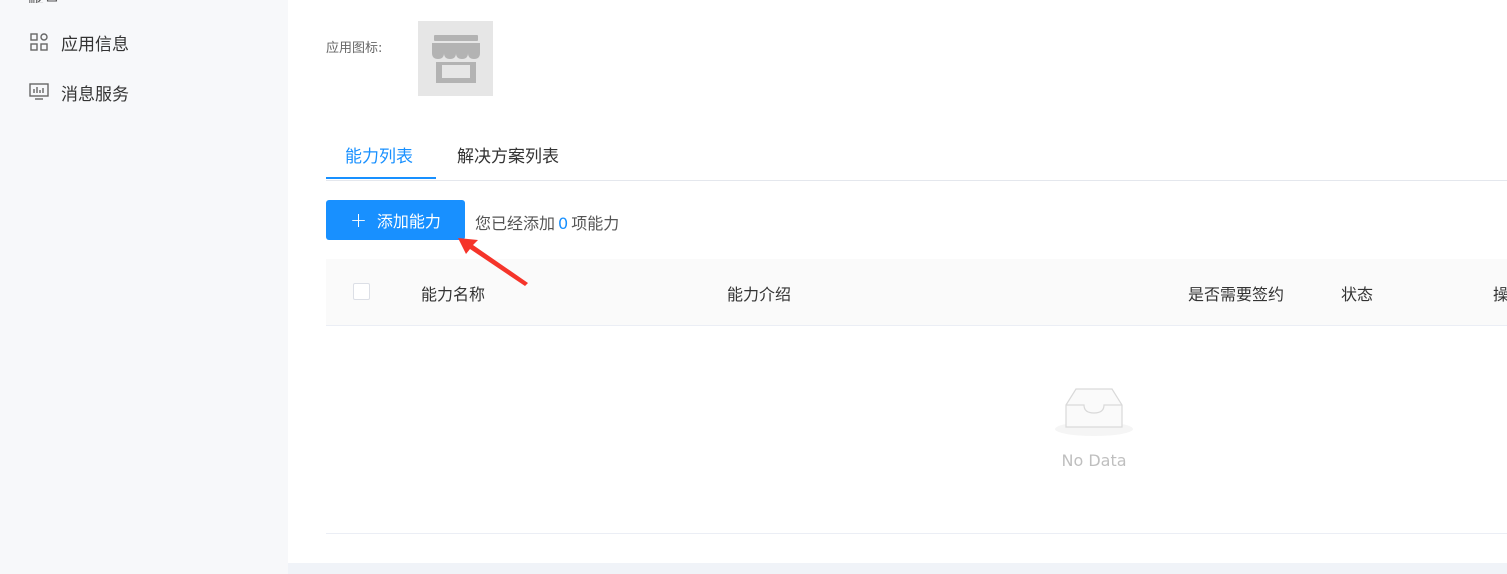  What do you see at coordinates (39, 92) in the screenshot?
I see `monitor-chart-icon` at bounding box center [39, 92].